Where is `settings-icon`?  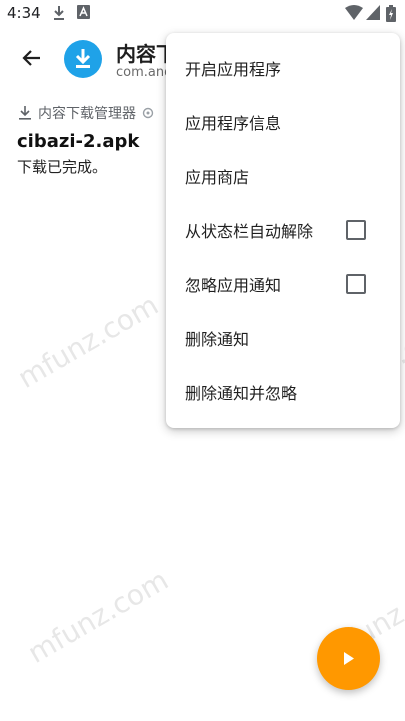 settings-icon is located at coordinates (148, 113).